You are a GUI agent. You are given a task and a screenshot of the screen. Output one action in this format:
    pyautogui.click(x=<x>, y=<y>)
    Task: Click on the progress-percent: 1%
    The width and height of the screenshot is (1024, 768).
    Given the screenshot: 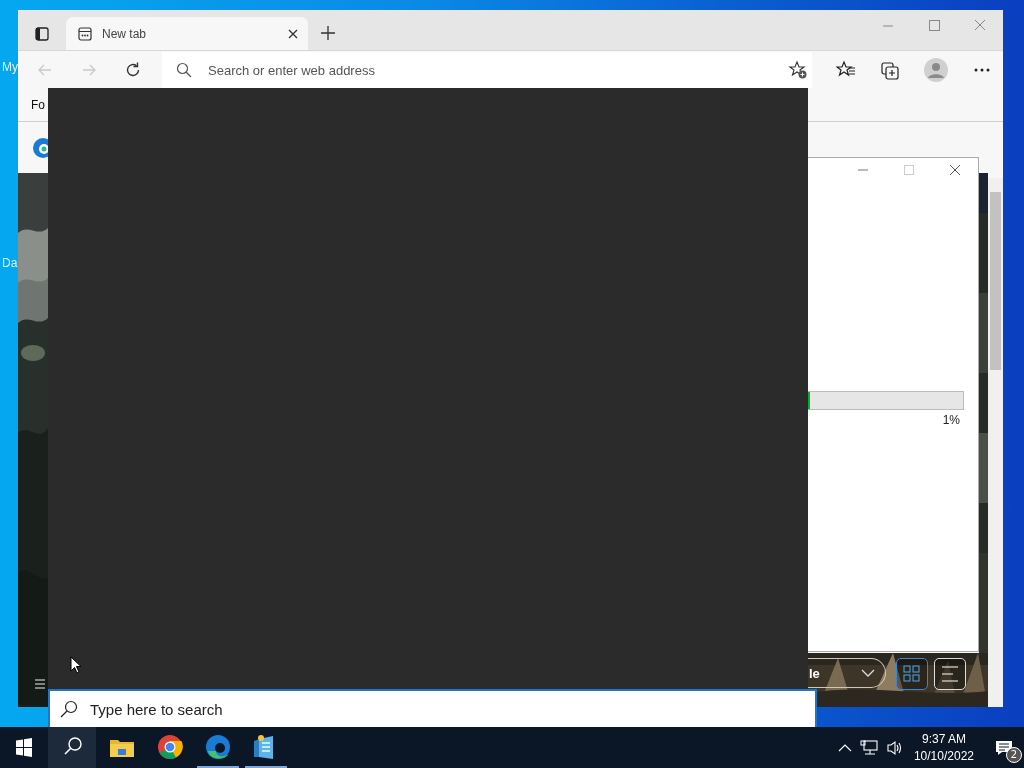 What is the action you would take?
    pyautogui.click(x=950, y=420)
    